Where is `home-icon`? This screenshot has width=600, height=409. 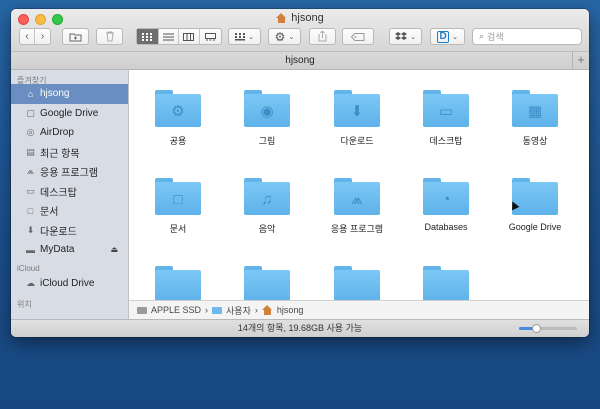 home-icon is located at coordinates (267, 310).